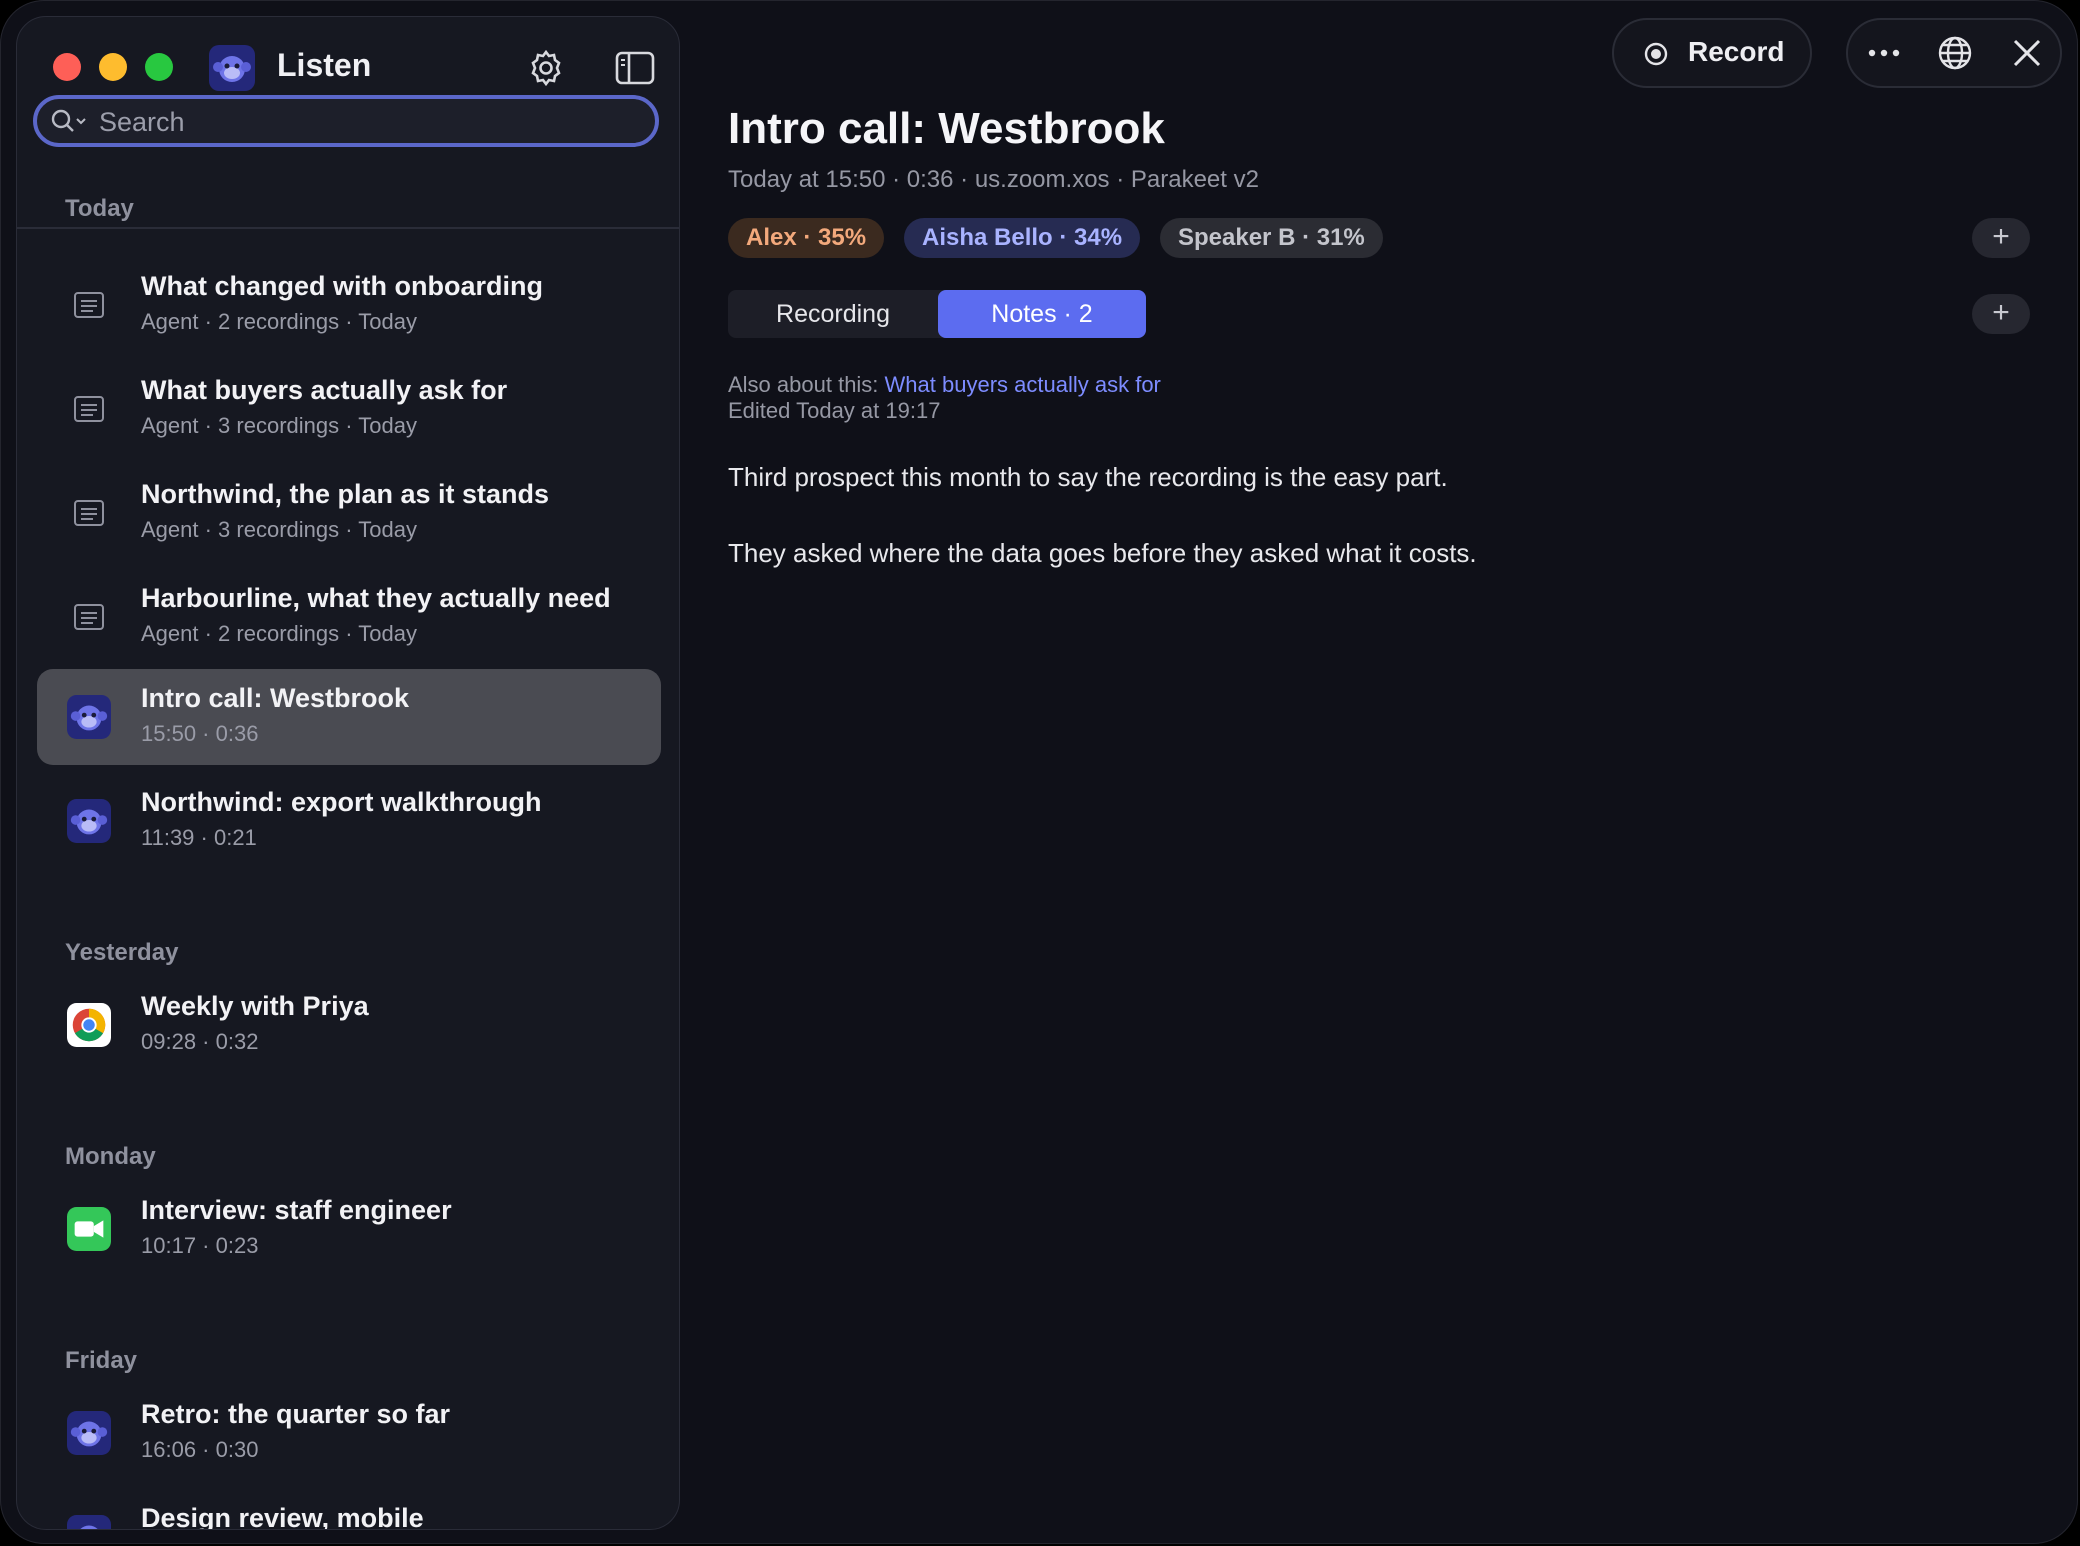 The width and height of the screenshot is (2080, 1546). What do you see at coordinates (324, 65) in the screenshot?
I see `app-title: Listen` at bounding box center [324, 65].